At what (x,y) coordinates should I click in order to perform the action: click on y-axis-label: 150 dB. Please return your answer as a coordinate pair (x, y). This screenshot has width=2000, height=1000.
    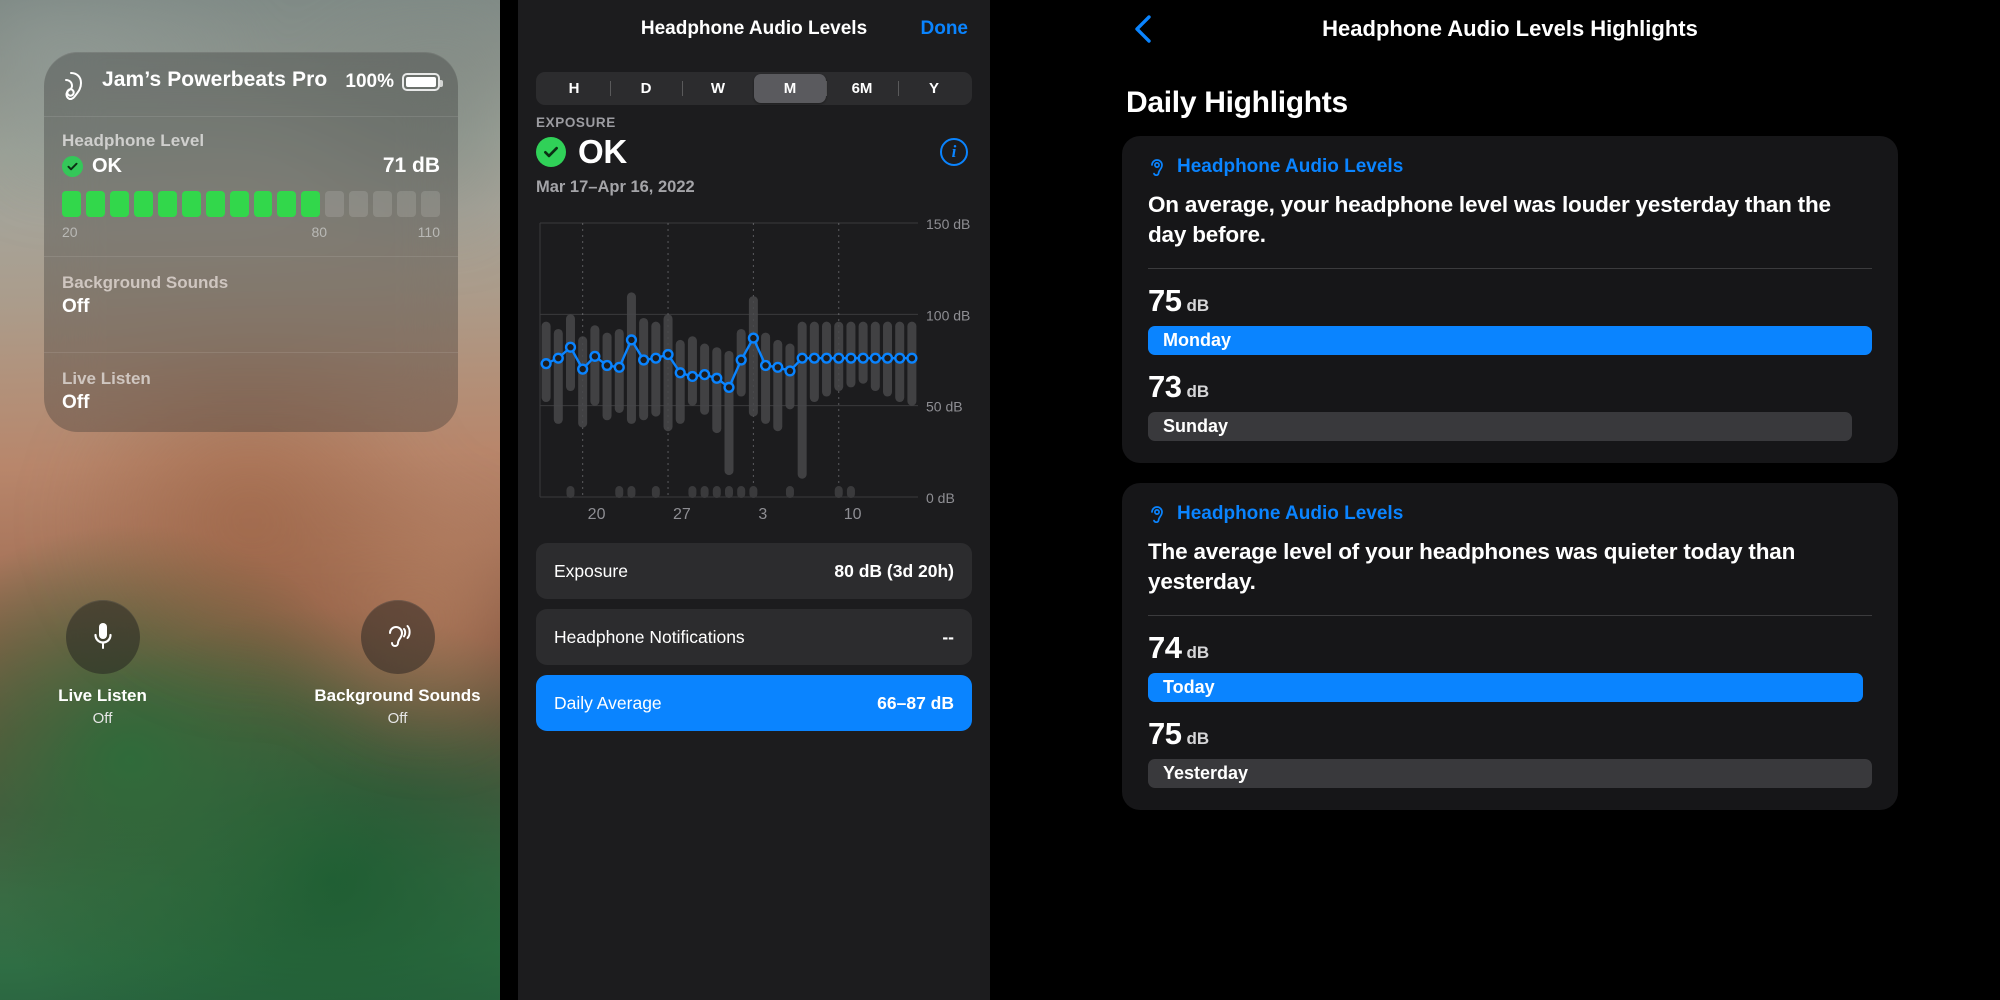
    Looking at the image, I should click on (948, 224).